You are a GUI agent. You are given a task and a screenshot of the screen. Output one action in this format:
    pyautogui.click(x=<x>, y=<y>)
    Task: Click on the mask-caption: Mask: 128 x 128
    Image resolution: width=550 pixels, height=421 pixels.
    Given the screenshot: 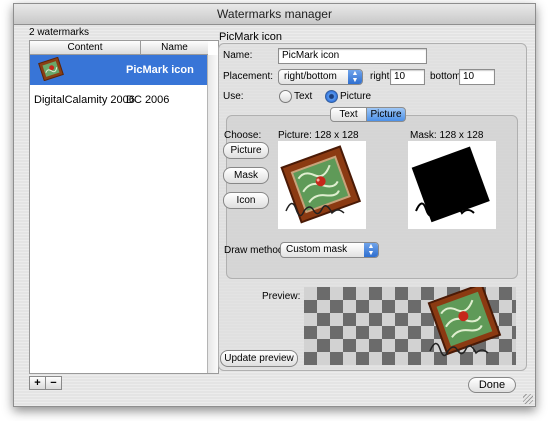 What is the action you would take?
    pyautogui.click(x=447, y=135)
    